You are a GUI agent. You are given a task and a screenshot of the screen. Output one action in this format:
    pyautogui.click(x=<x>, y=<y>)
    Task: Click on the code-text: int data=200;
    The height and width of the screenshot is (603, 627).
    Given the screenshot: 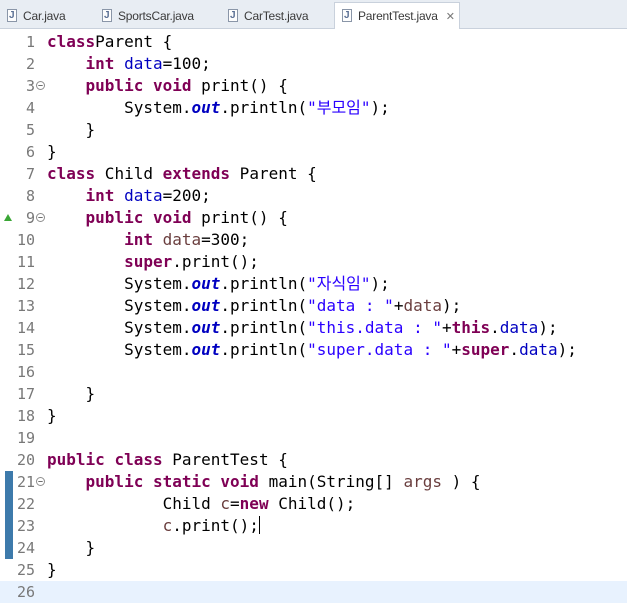 What is the action you would take?
    pyautogui.click(x=129, y=196)
    